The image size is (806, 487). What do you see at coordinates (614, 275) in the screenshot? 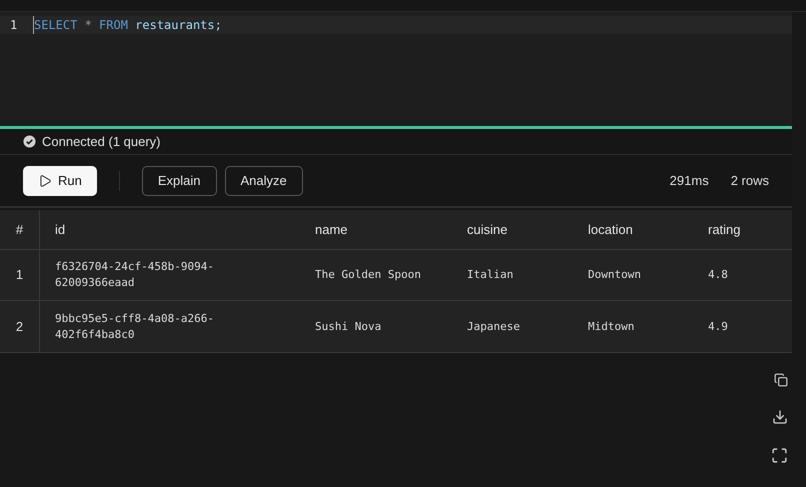
I see `table-cell: Downtown` at bounding box center [614, 275].